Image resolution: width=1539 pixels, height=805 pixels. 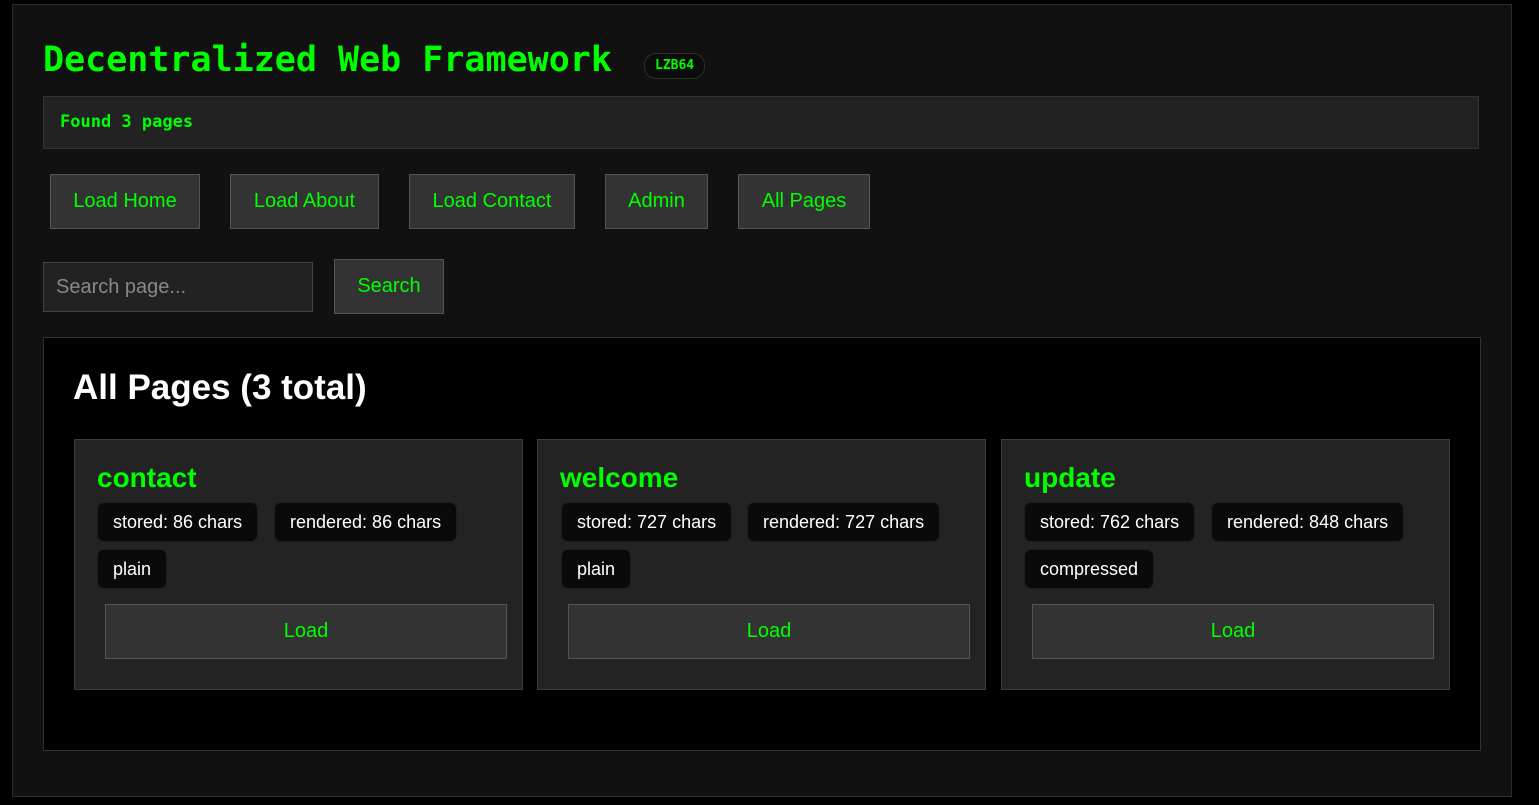 I want to click on admin-button: Admin, so click(x=656, y=201).